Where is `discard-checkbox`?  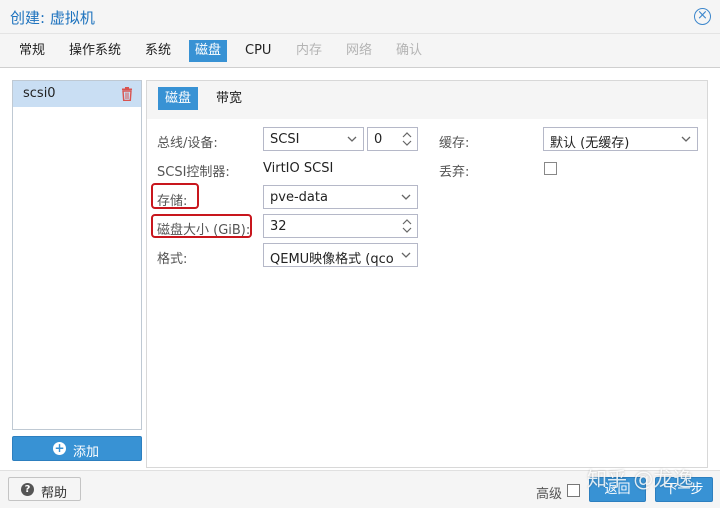
discard-checkbox is located at coordinates (550, 168).